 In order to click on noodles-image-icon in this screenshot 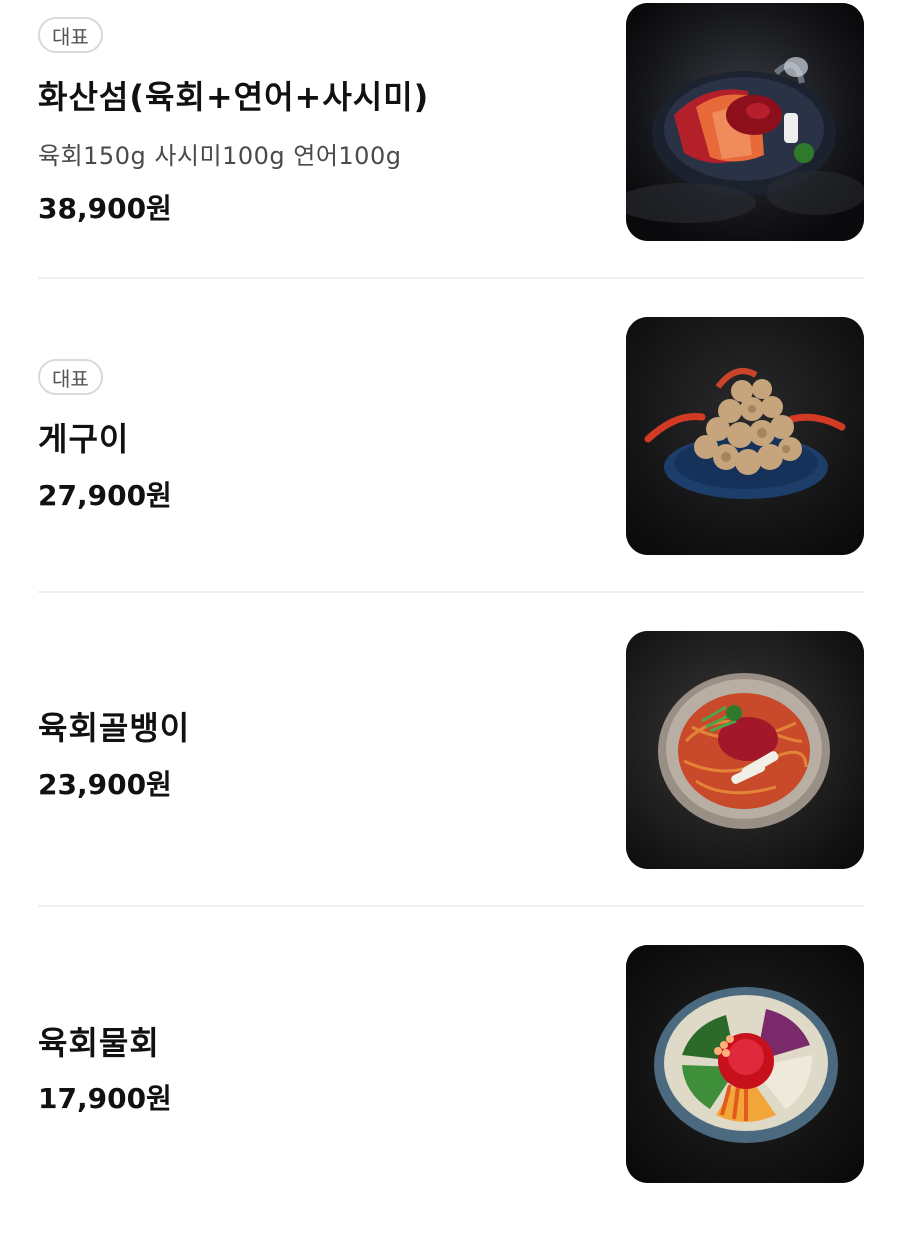, I will do `click(745, 750)`.